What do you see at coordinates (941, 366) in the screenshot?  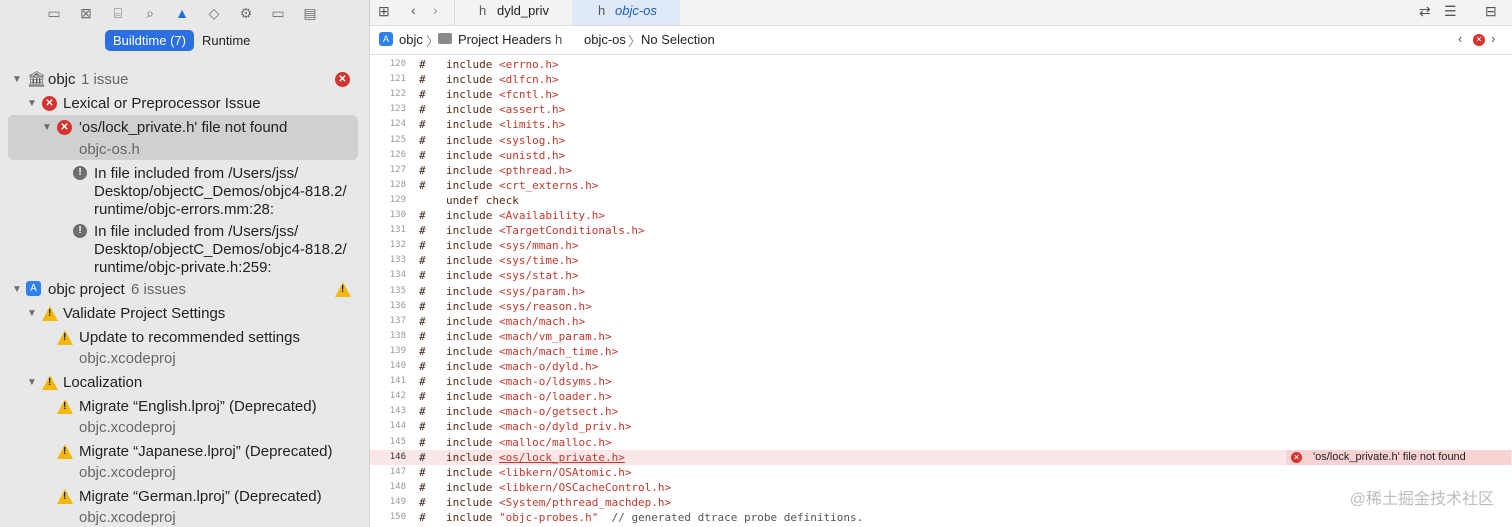 I see `code-line: 140 # include <mach-o/dyld.h>` at bounding box center [941, 366].